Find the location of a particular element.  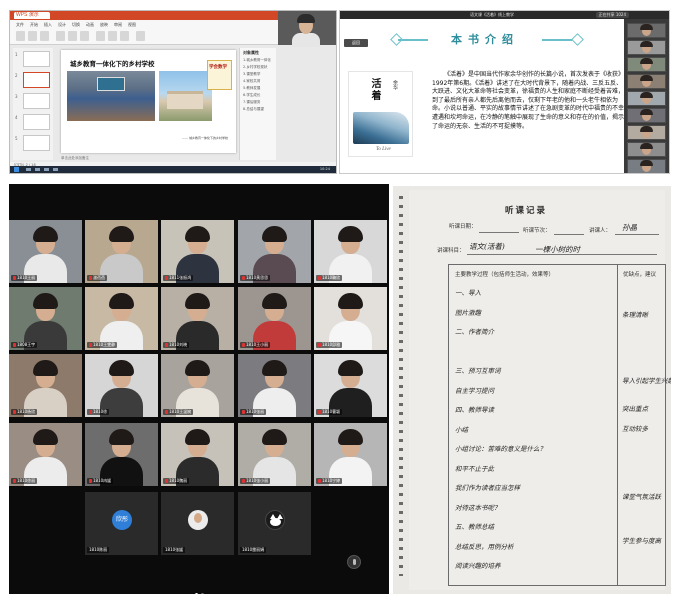

audio-participant-tile: 欣彤 1810陈丽 is located at coordinates (121, 523).